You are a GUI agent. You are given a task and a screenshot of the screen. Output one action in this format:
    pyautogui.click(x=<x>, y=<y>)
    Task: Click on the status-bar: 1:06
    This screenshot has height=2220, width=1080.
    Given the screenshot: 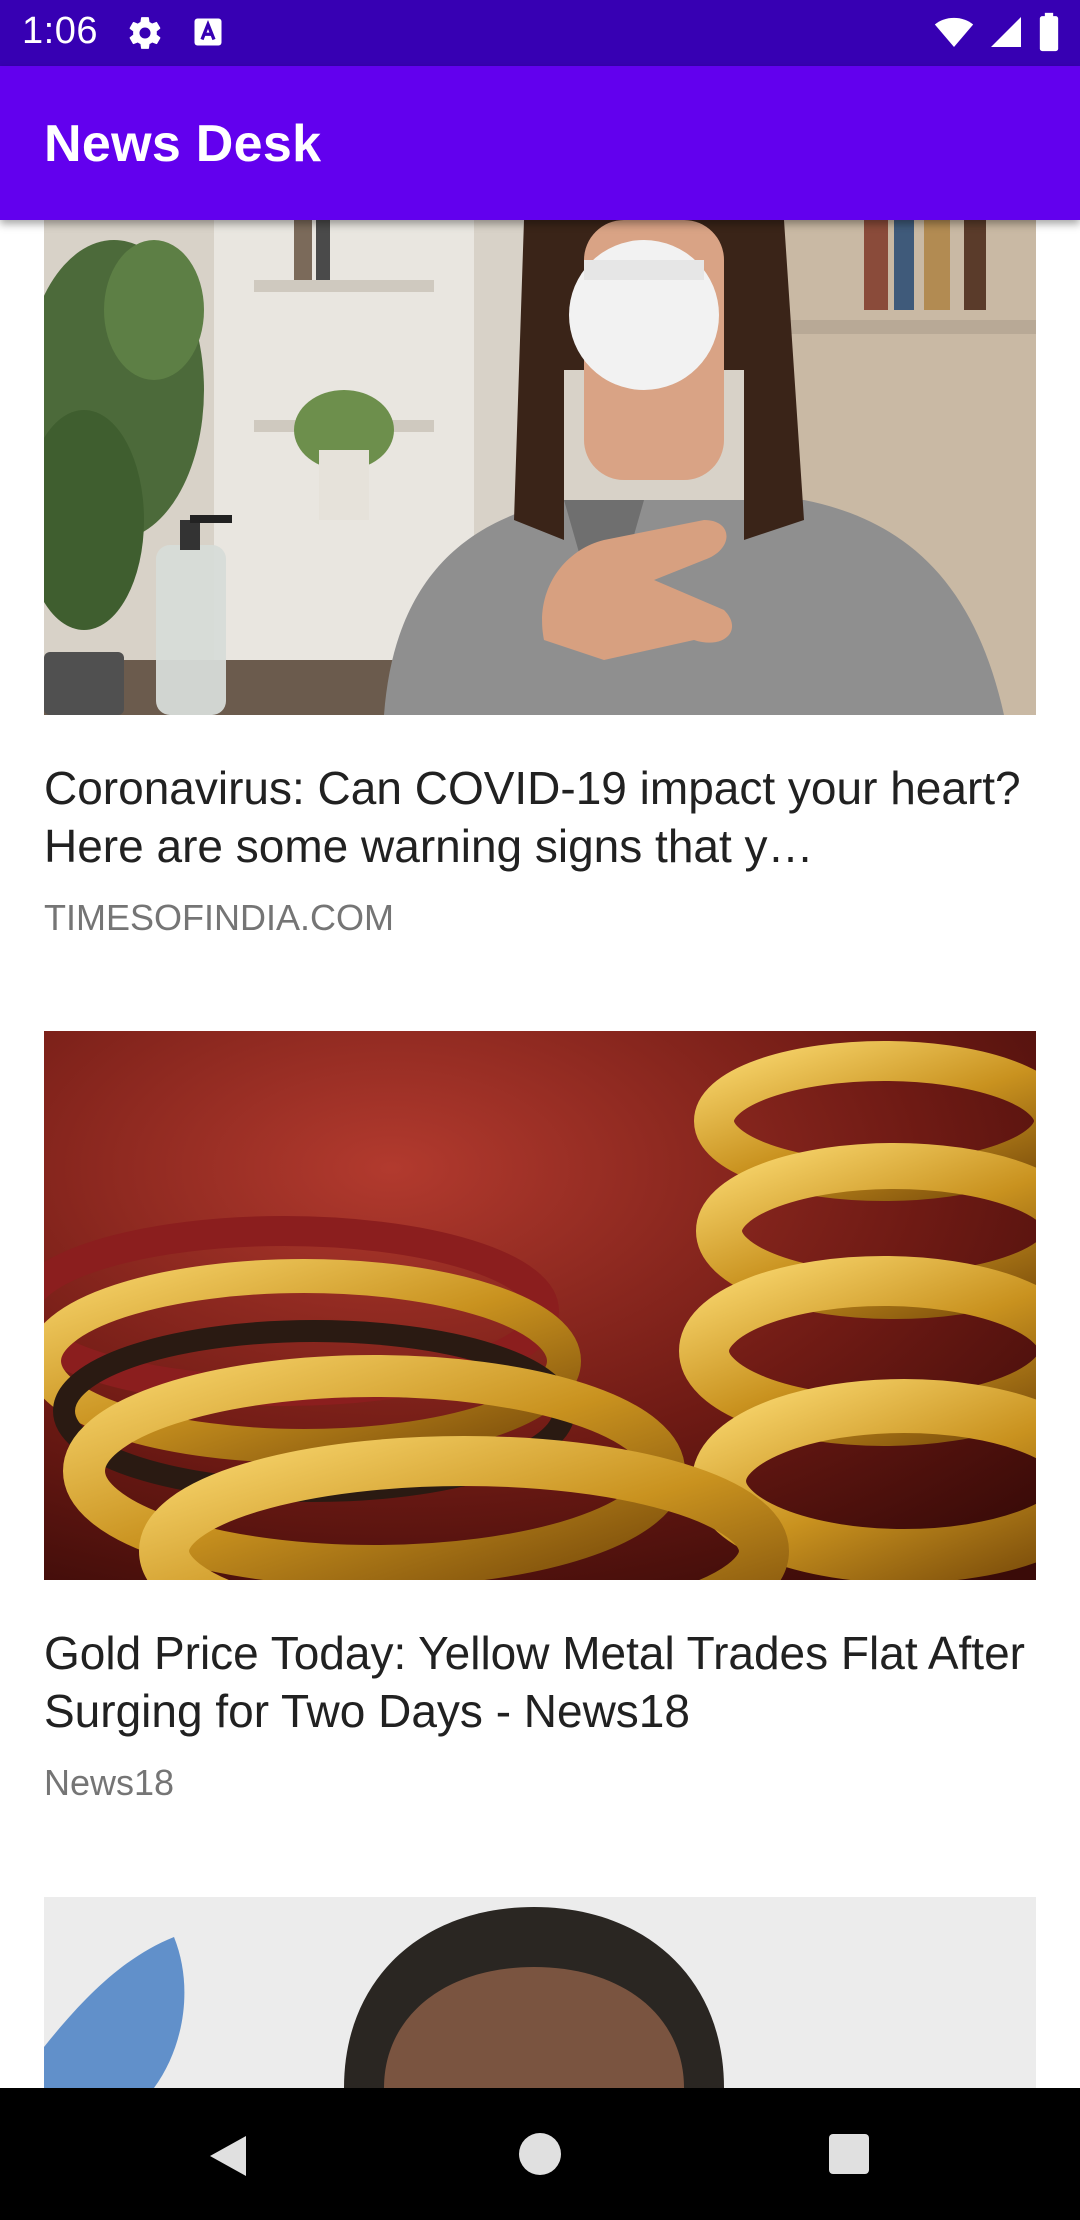 What is the action you would take?
    pyautogui.click(x=540, y=33)
    